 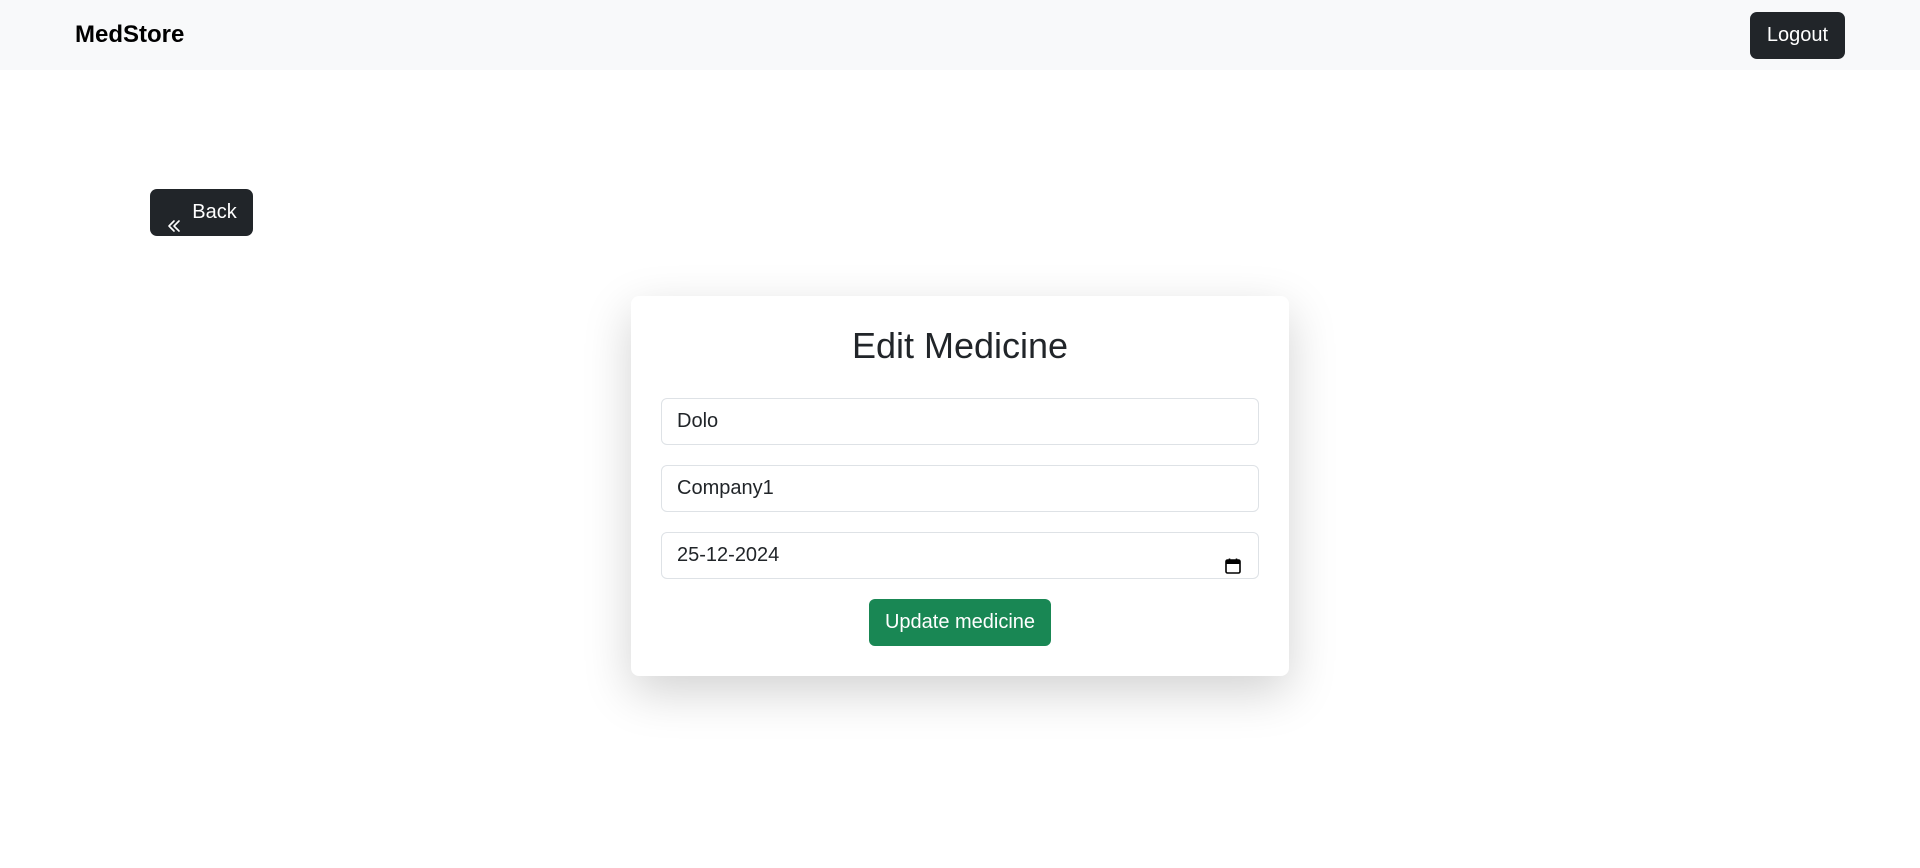 I want to click on company-input: Company1, so click(x=960, y=488).